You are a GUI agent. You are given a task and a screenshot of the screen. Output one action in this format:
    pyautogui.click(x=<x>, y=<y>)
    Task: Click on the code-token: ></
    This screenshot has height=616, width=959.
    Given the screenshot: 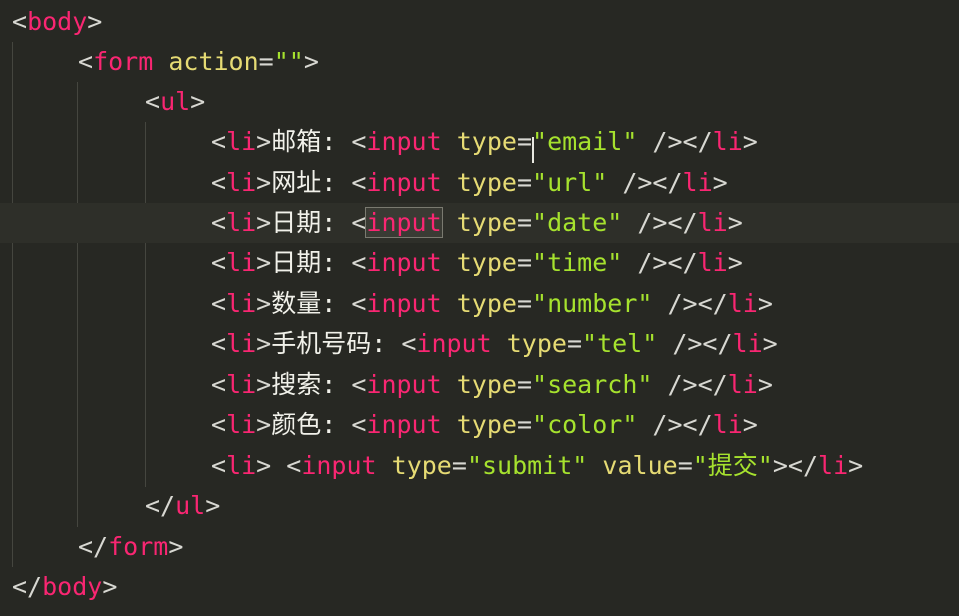 What is the action you would take?
    pyautogui.click(x=795, y=465)
    